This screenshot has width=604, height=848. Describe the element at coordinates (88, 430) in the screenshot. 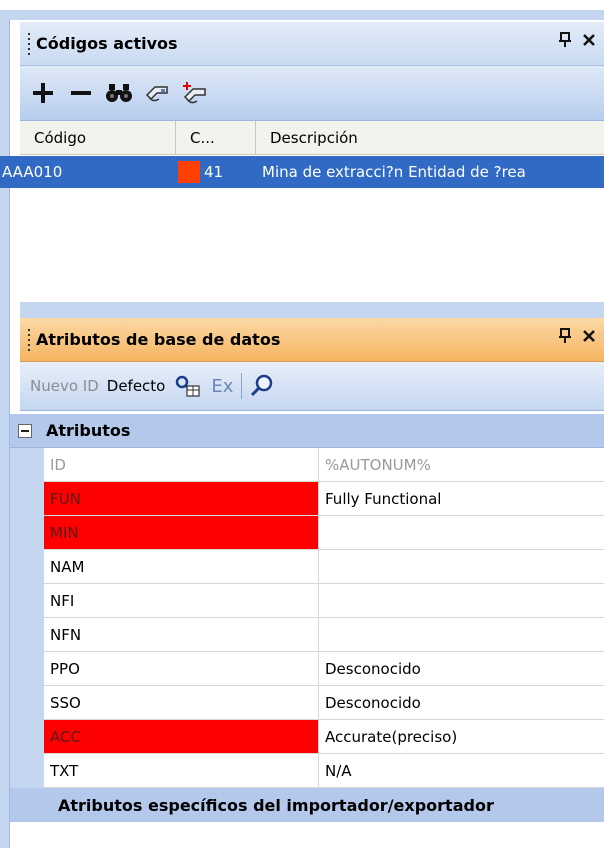

I see `category-label: Atributos` at that location.